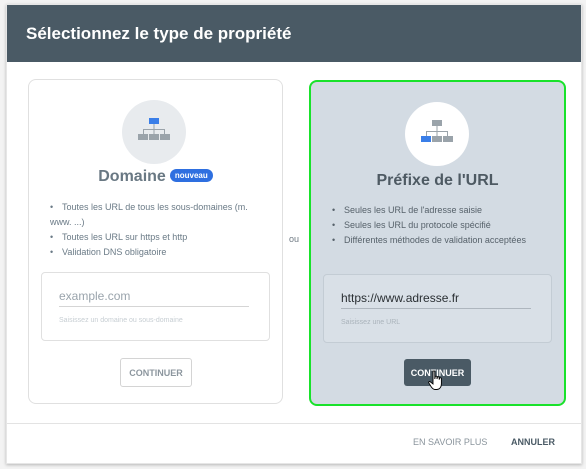 This screenshot has height=469, width=586. What do you see at coordinates (407, 210) in the screenshot?
I see `feature-item: • Seules les URL de l'adresse saisie` at bounding box center [407, 210].